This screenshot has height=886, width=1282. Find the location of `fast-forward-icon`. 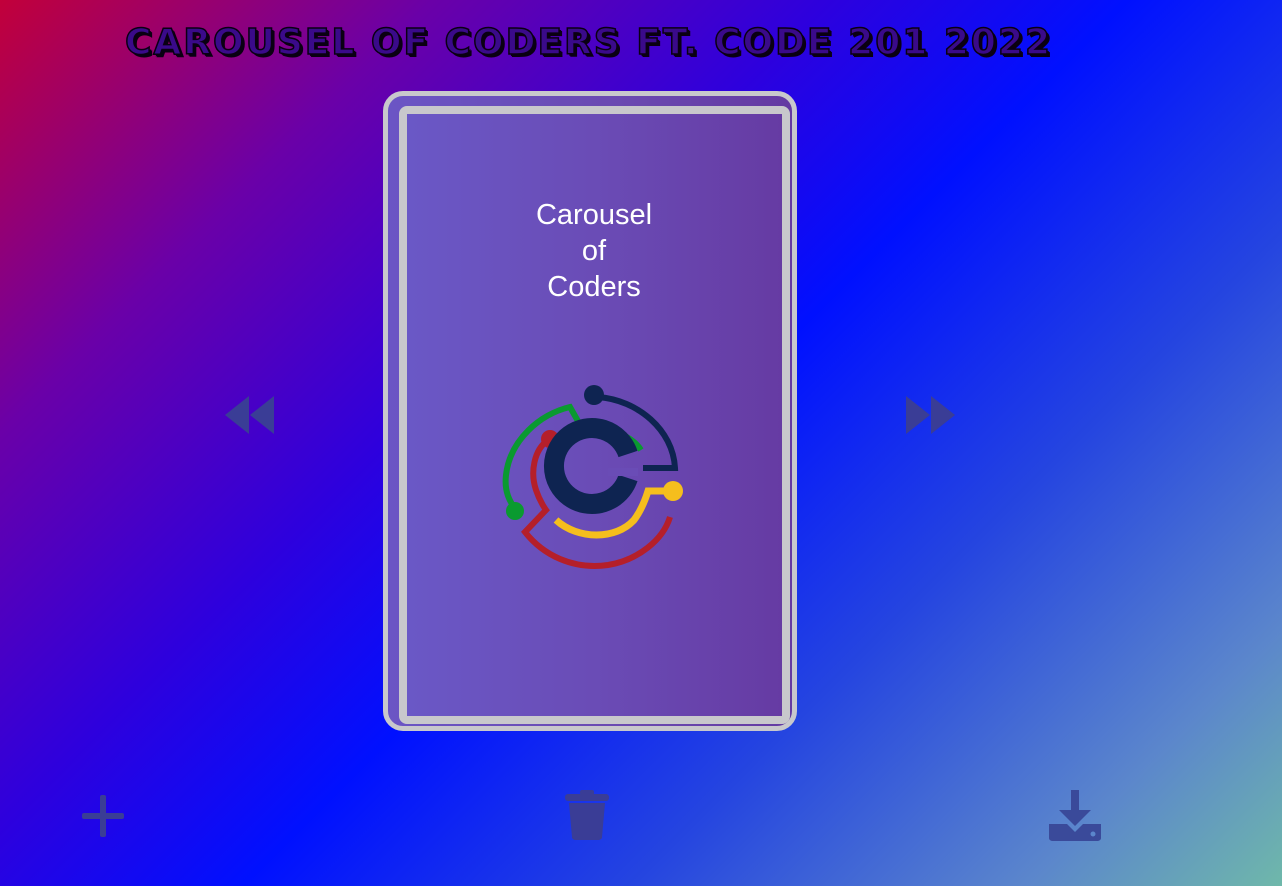

fast-forward-icon is located at coordinates (932, 415).